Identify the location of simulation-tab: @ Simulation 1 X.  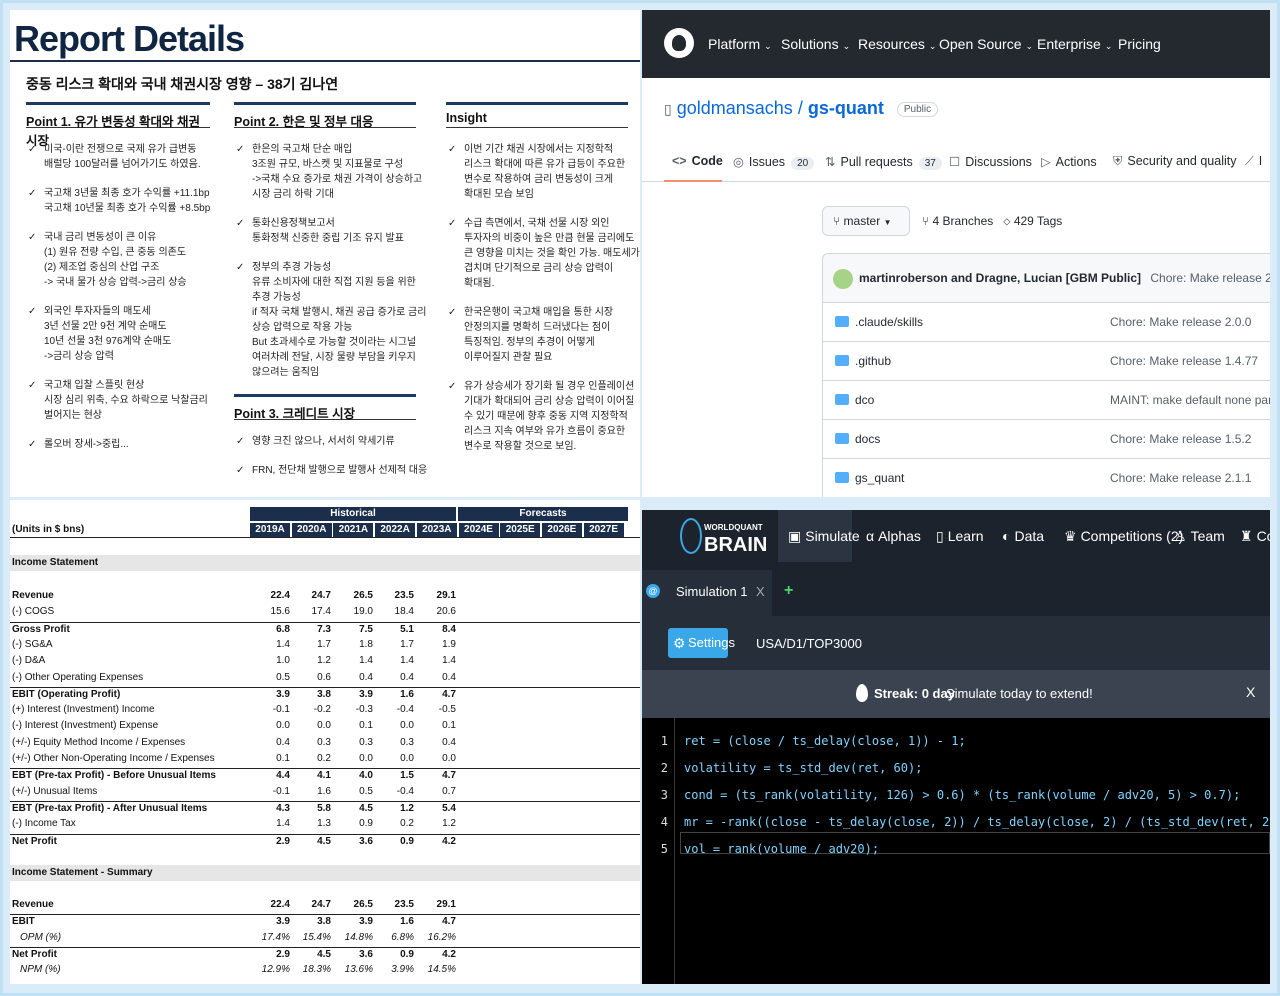
(707, 593).